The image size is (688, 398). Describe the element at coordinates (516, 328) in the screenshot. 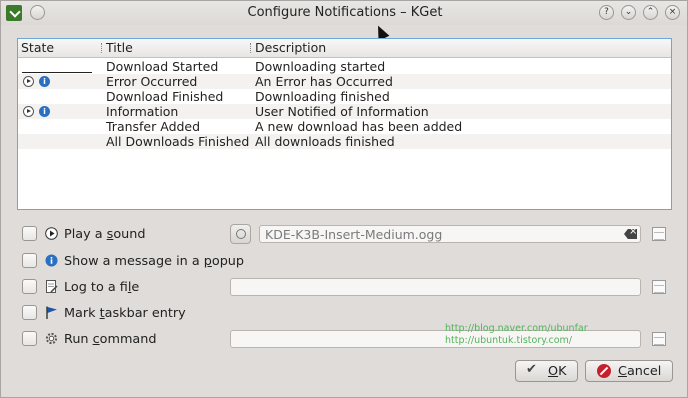

I see `watermark-line-1: http://blog.naver.com/ubunfar` at that location.